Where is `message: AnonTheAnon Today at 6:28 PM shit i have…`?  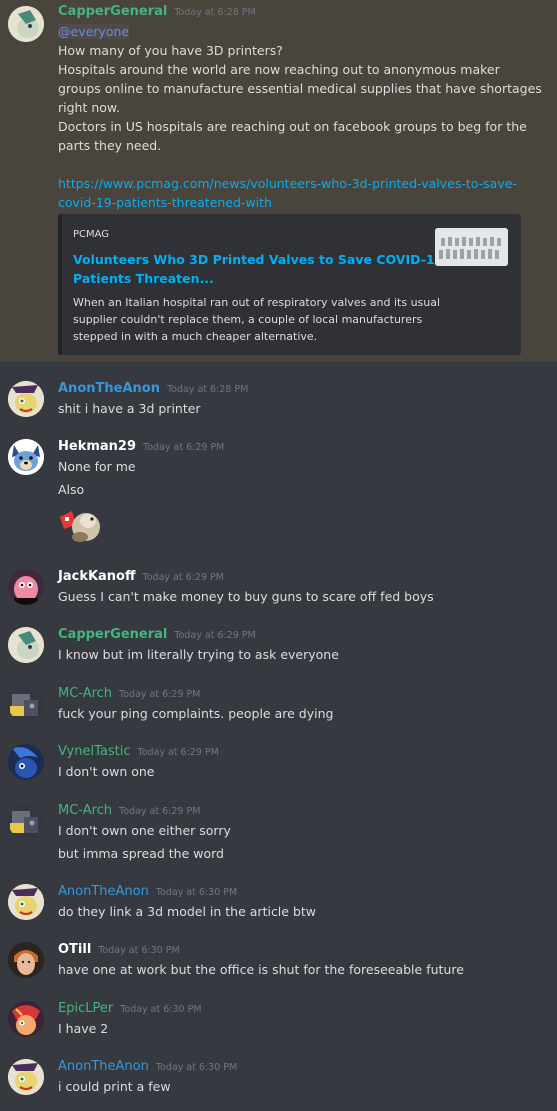
message: AnonTheAnon Today at 6:28 PM shit i have… is located at coordinates (278, 399).